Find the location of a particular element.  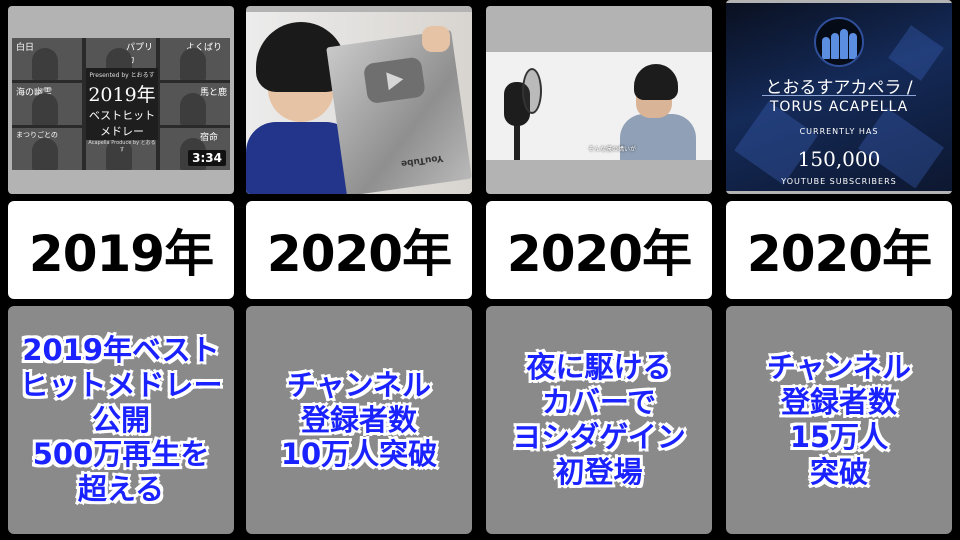

grid-cell: 馬と鹿 is located at coordinates (195, 104).